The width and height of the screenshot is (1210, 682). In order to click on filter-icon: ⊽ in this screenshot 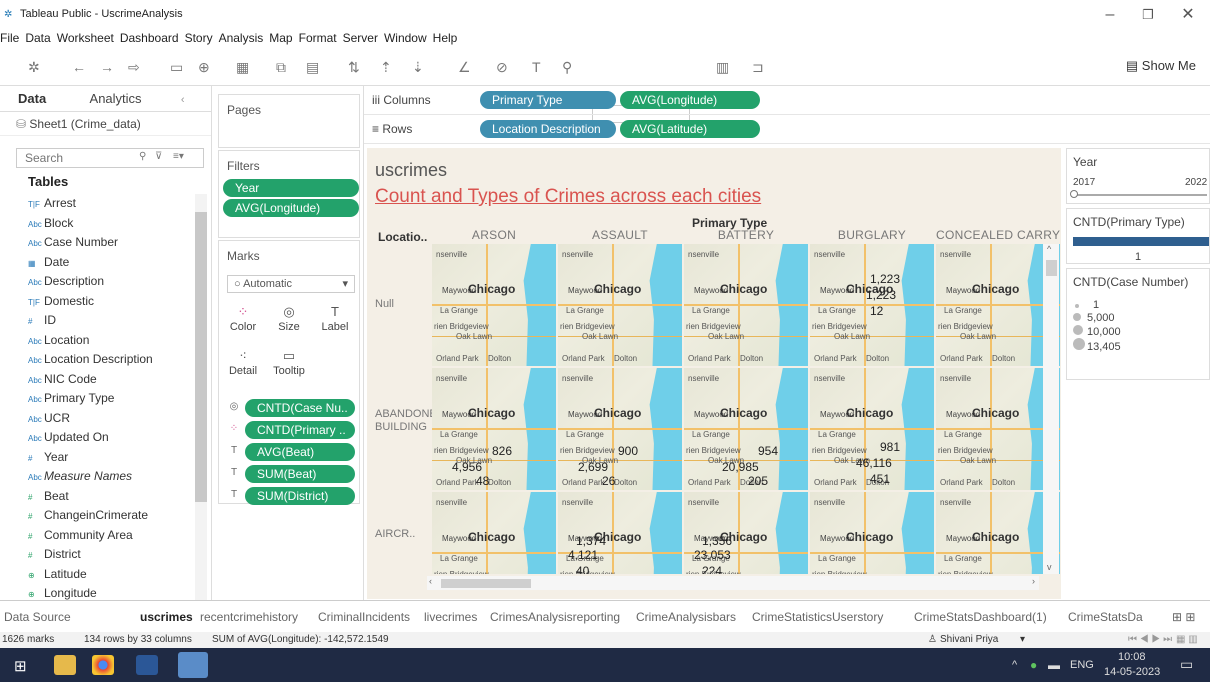, I will do `click(158, 156)`.